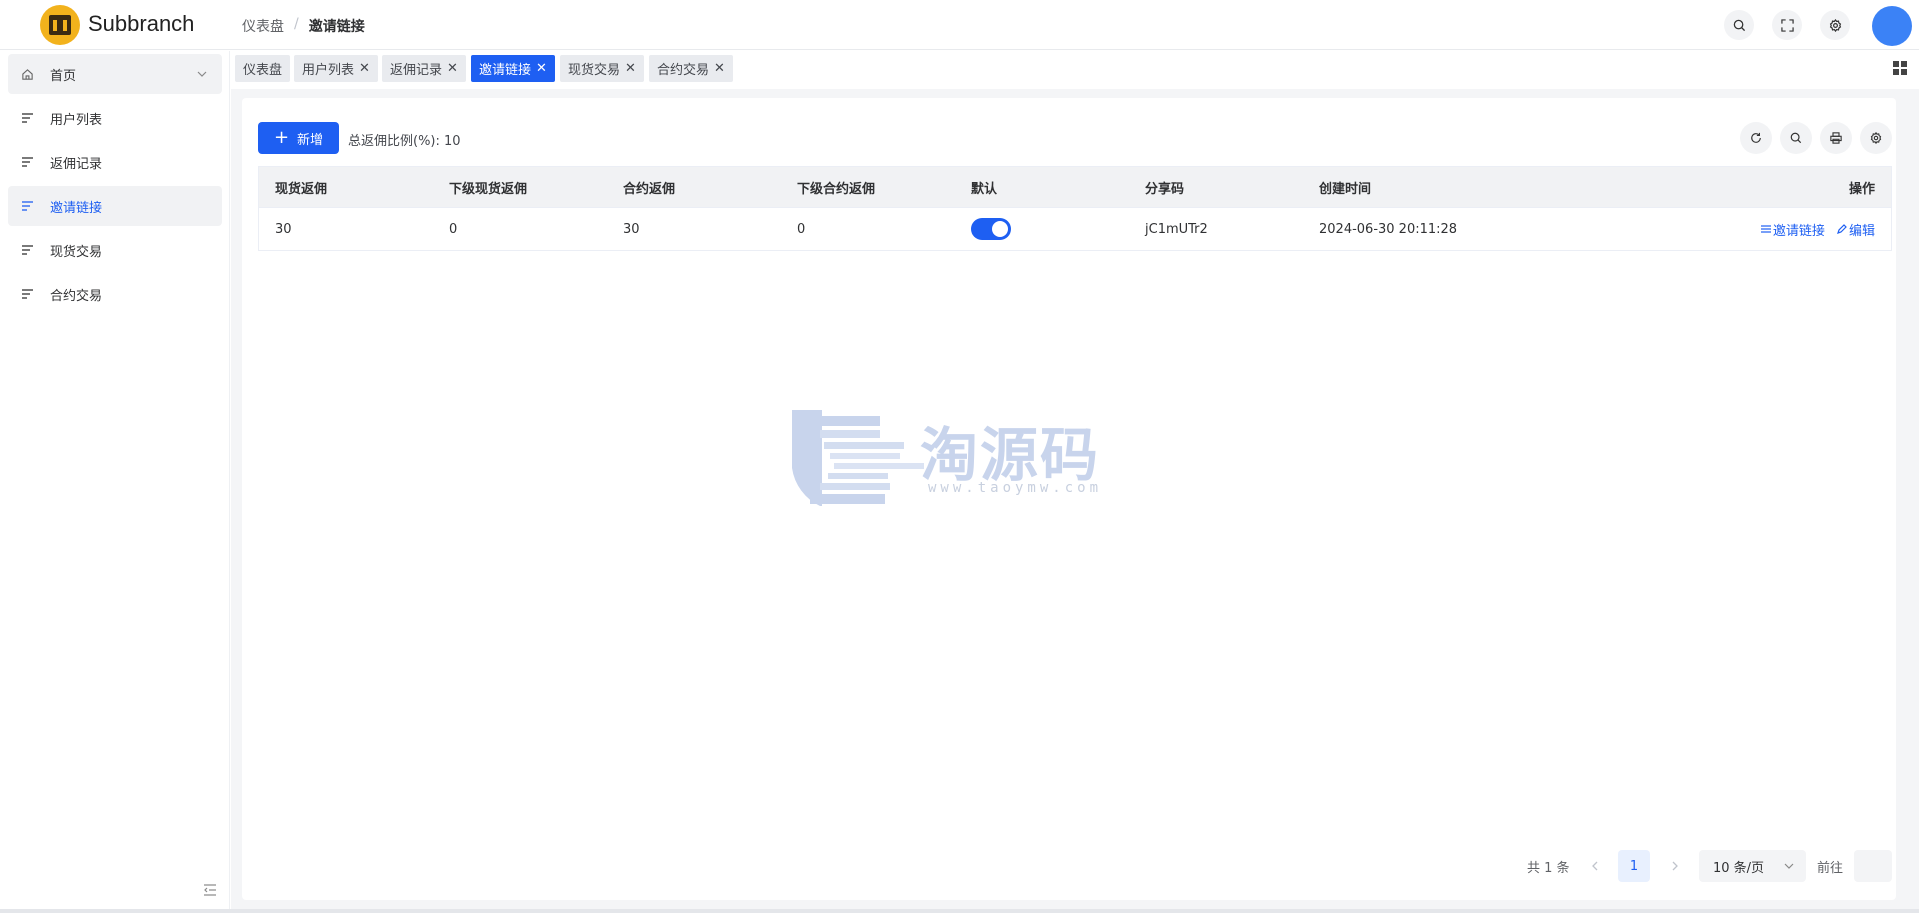 The image size is (1919, 913). I want to click on tab-commission: 返佣记录 ✕, so click(424, 68).